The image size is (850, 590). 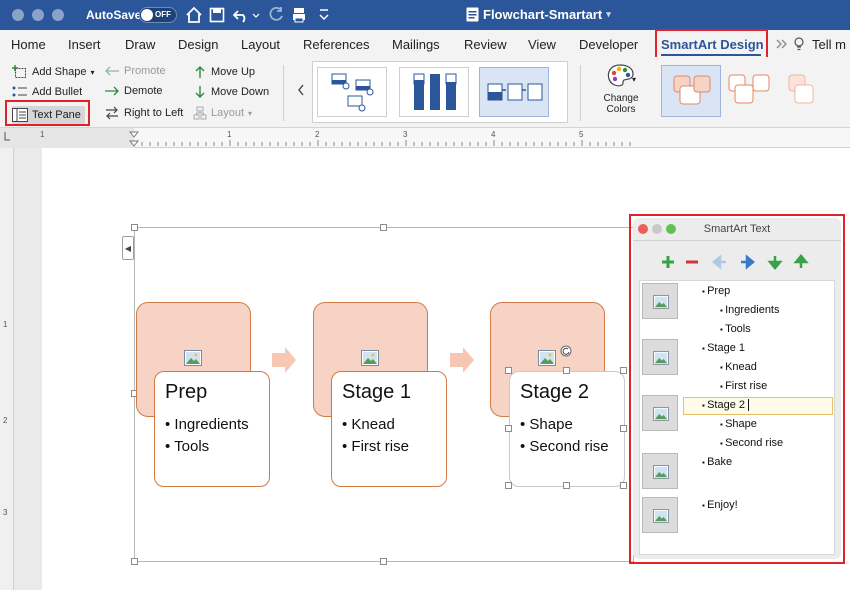 What do you see at coordinates (140, 44) in the screenshot?
I see `tab-draw: Draw` at bounding box center [140, 44].